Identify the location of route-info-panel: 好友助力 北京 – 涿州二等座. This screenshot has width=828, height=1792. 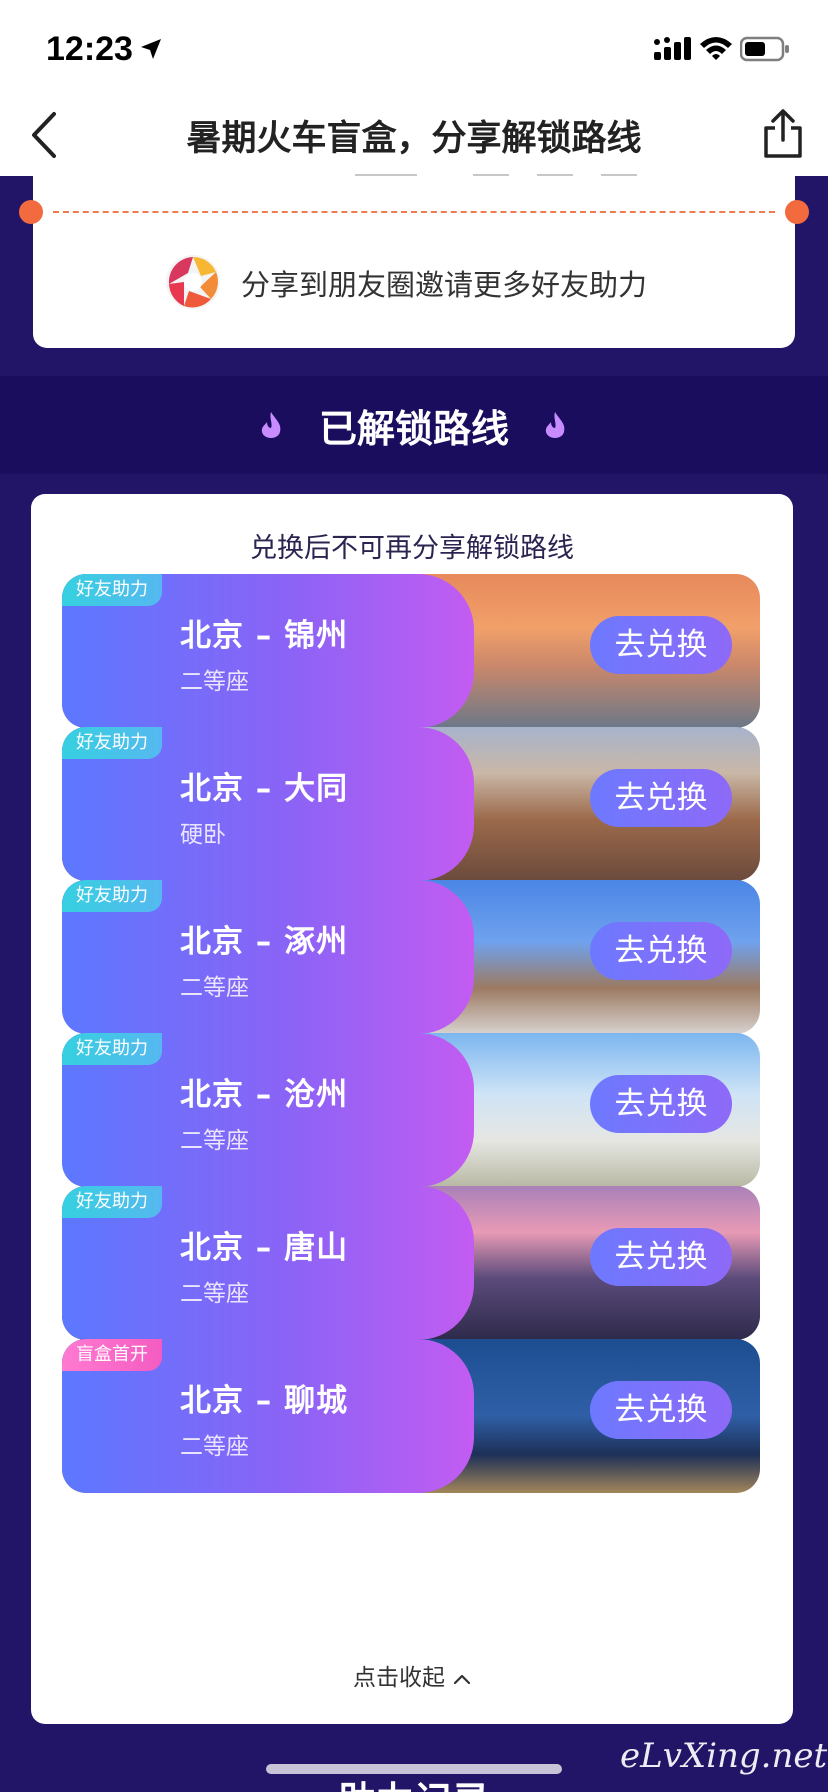
(268, 957).